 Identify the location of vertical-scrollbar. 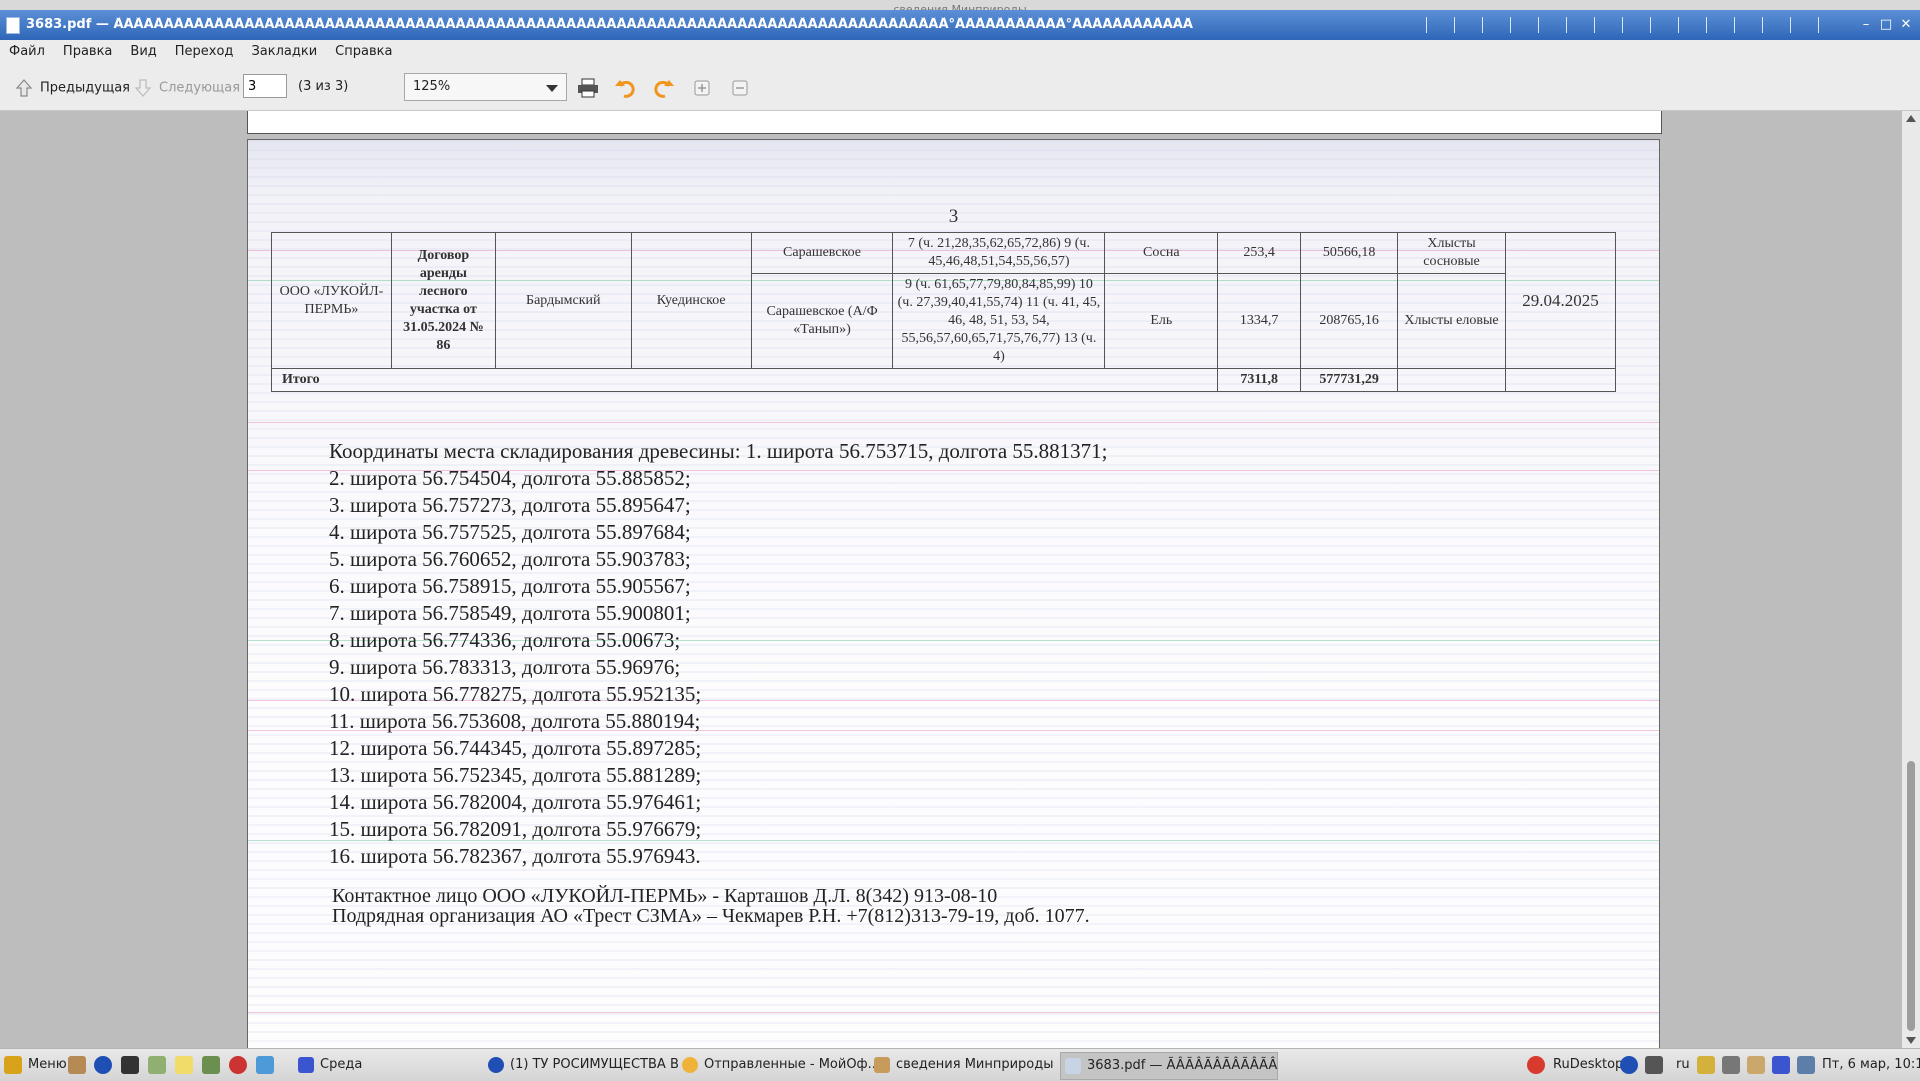
(1911, 579).